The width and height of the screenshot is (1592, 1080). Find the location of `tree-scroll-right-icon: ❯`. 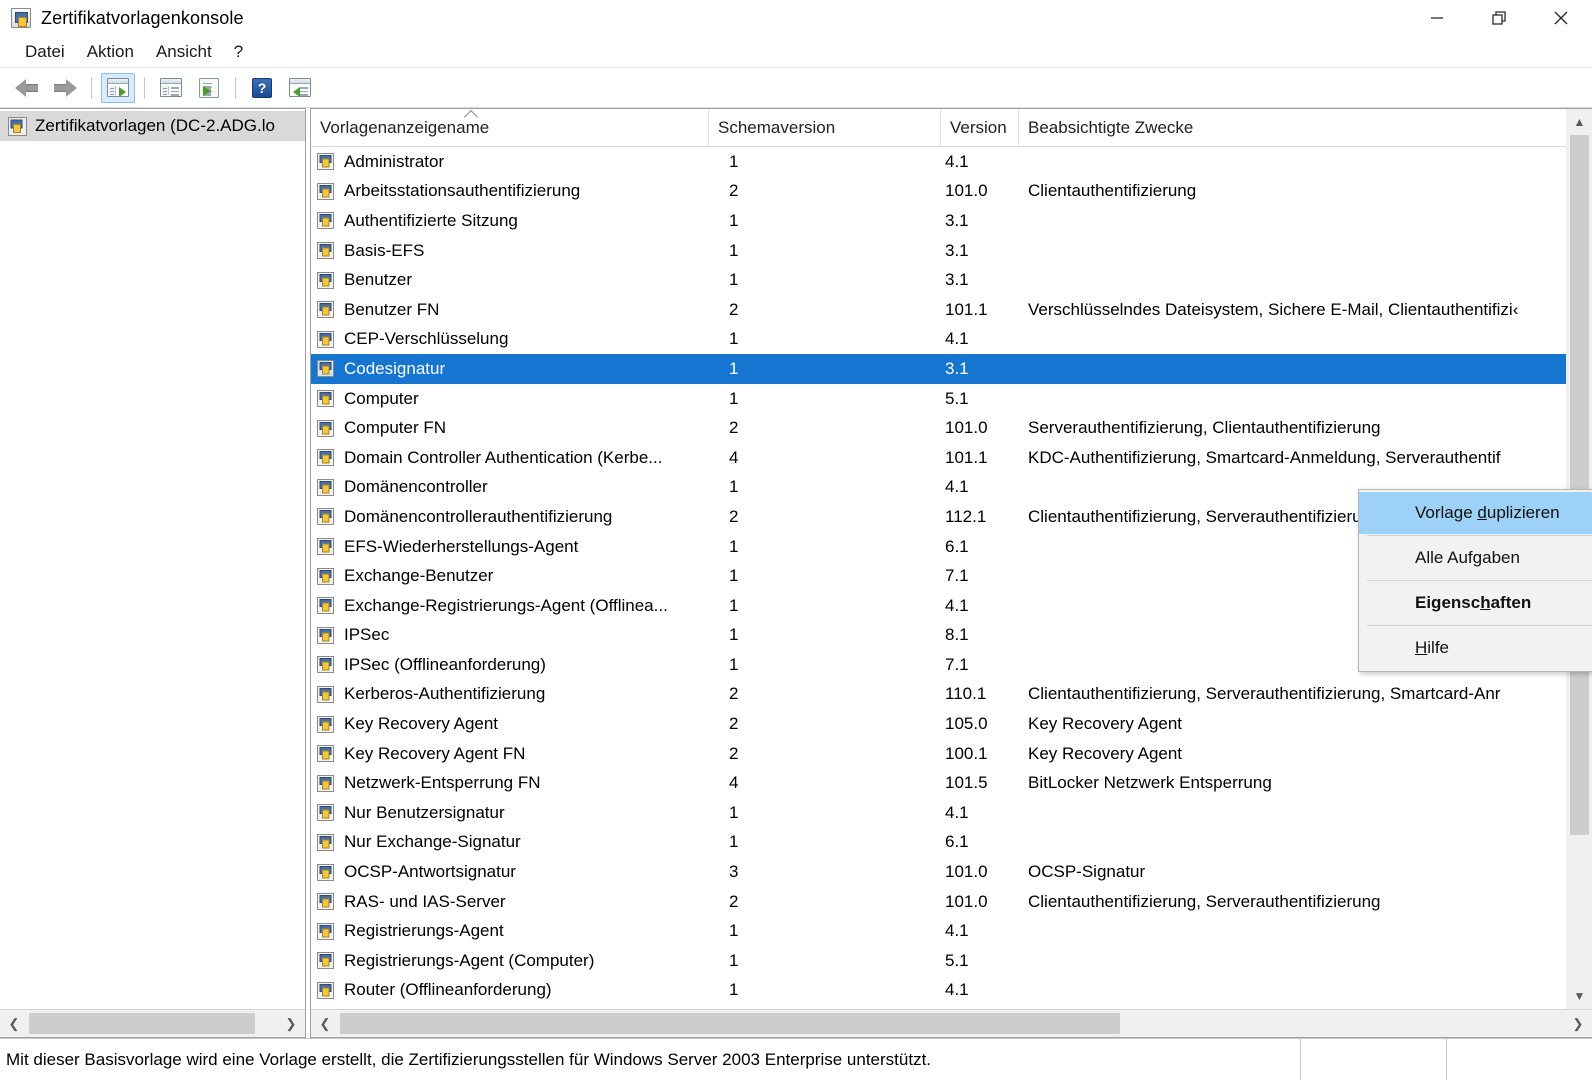

tree-scroll-right-icon: ❯ is located at coordinates (291, 1023).